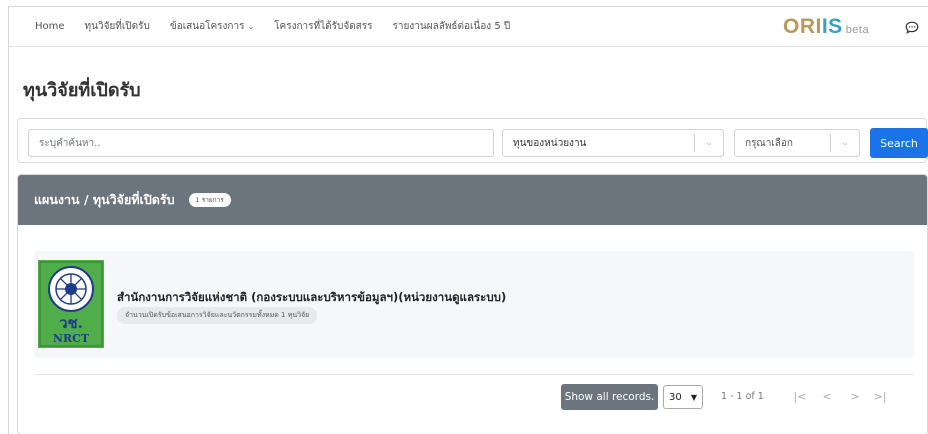 The image size is (928, 434). I want to click on oriis-logo: ORI IS beta, so click(826, 27).